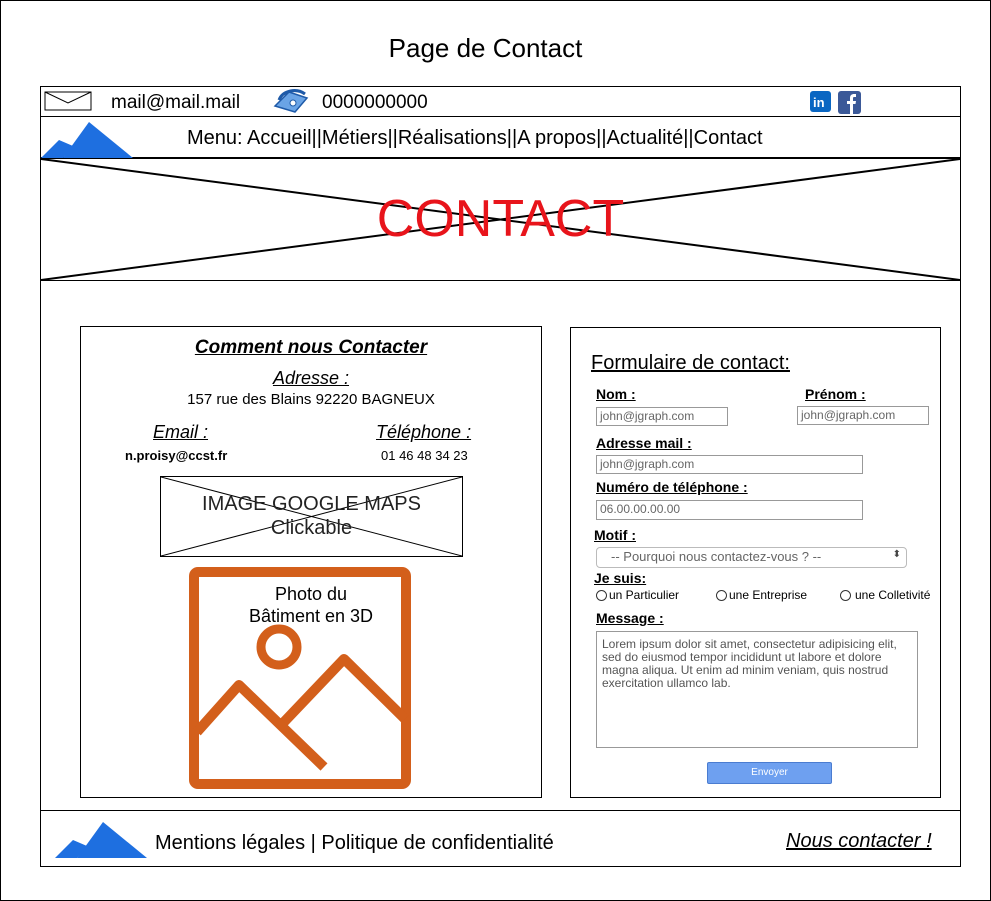 The width and height of the screenshot is (991, 901). I want to click on footer-contact-link: Nous contacter !, so click(859, 841).